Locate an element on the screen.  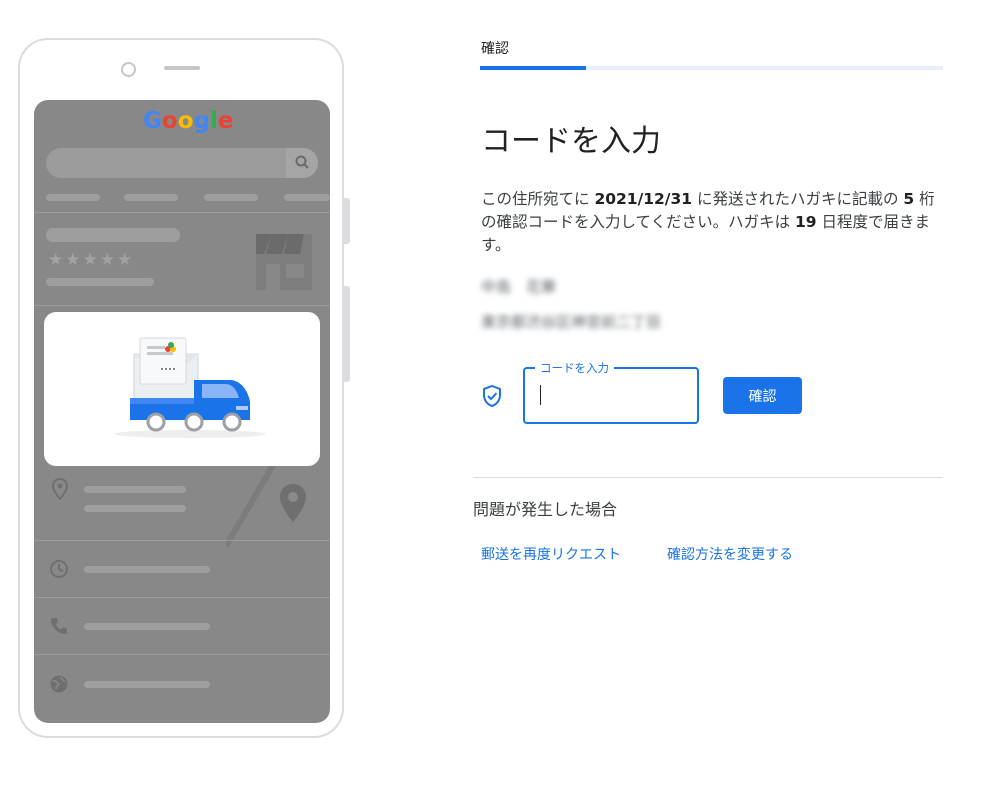
storefront-icon is located at coordinates (284, 262).